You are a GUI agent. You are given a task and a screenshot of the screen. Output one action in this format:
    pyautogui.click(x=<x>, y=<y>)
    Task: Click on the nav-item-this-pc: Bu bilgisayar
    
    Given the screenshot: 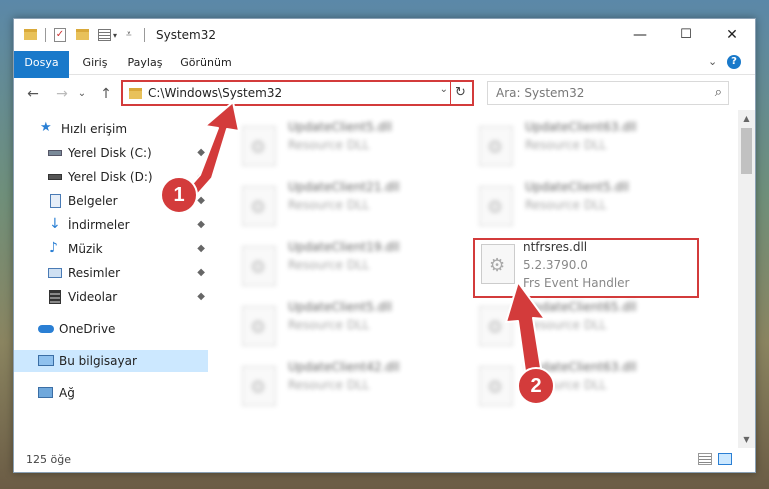 What is the action you would take?
    pyautogui.click(x=111, y=361)
    